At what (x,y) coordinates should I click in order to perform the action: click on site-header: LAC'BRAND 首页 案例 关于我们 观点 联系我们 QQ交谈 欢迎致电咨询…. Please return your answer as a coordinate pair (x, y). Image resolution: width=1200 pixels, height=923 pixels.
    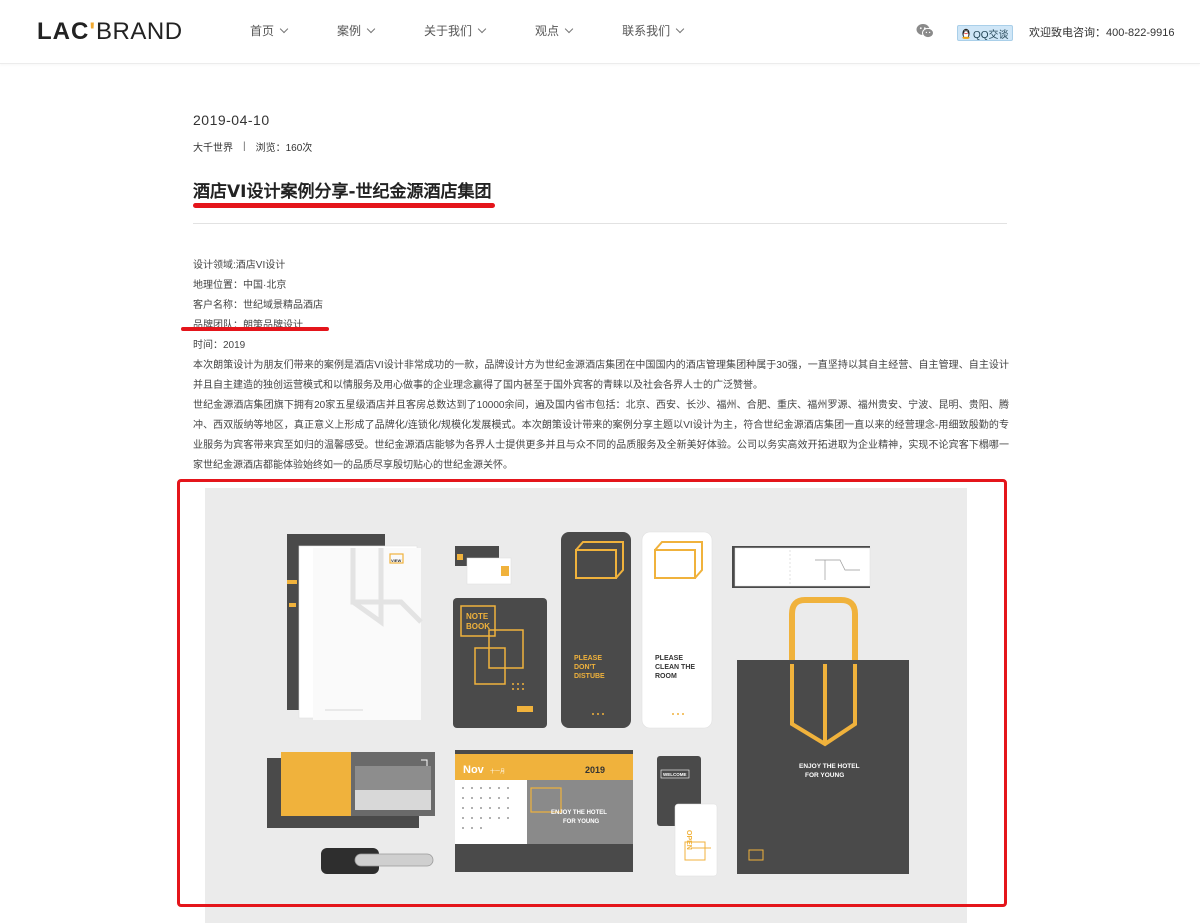
    Looking at the image, I should click on (600, 32).